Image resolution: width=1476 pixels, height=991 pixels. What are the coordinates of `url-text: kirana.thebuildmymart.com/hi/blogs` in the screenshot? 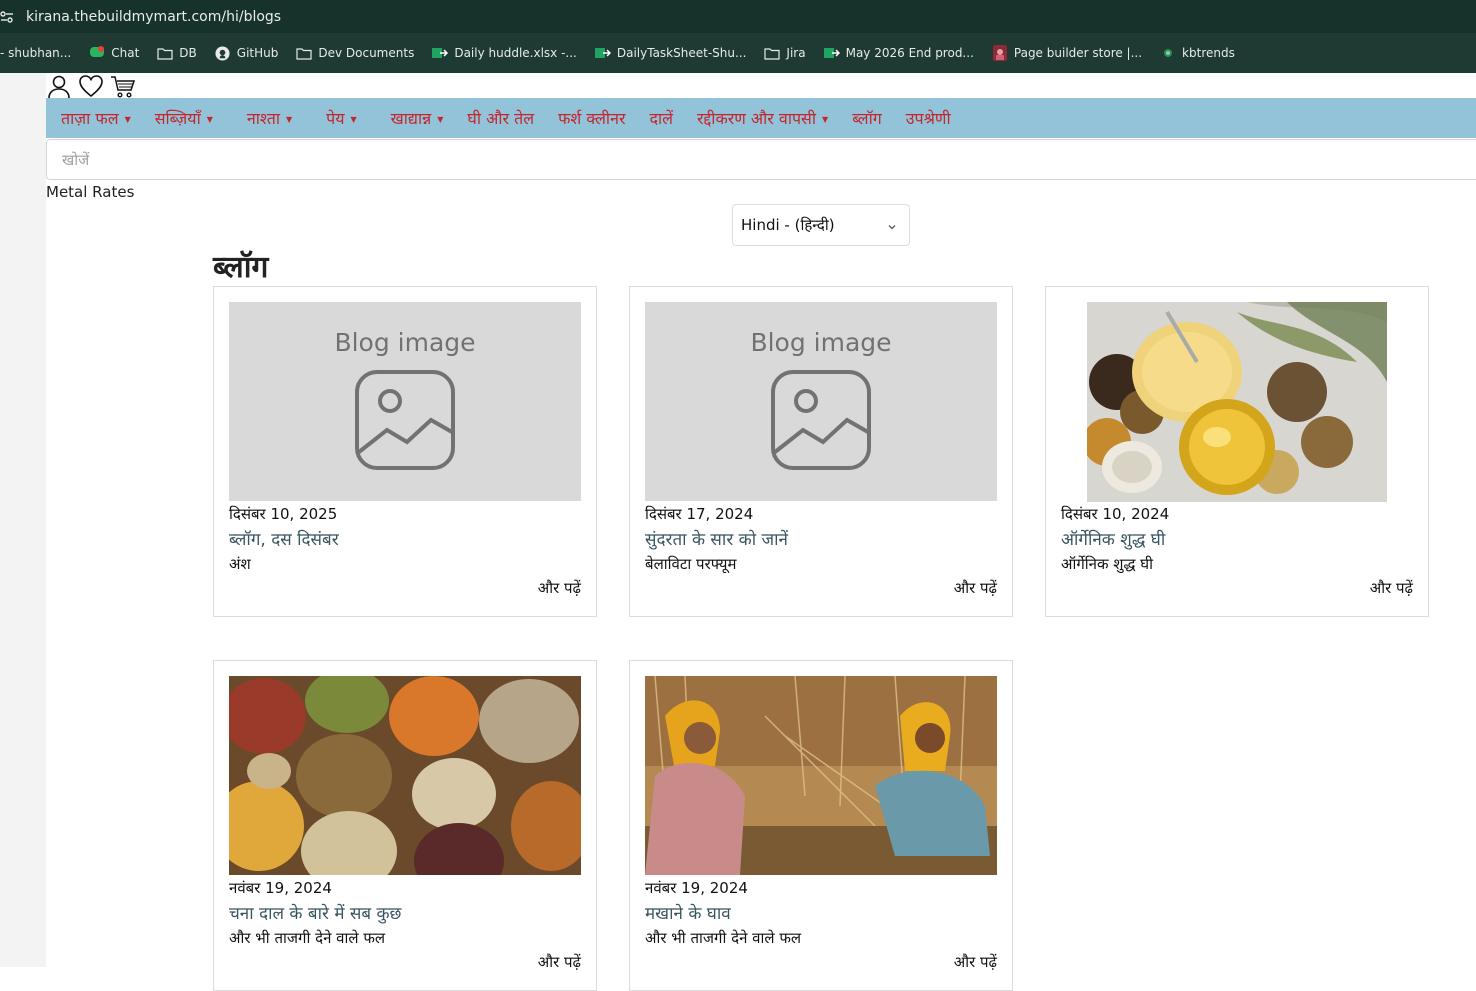 It's located at (153, 17).